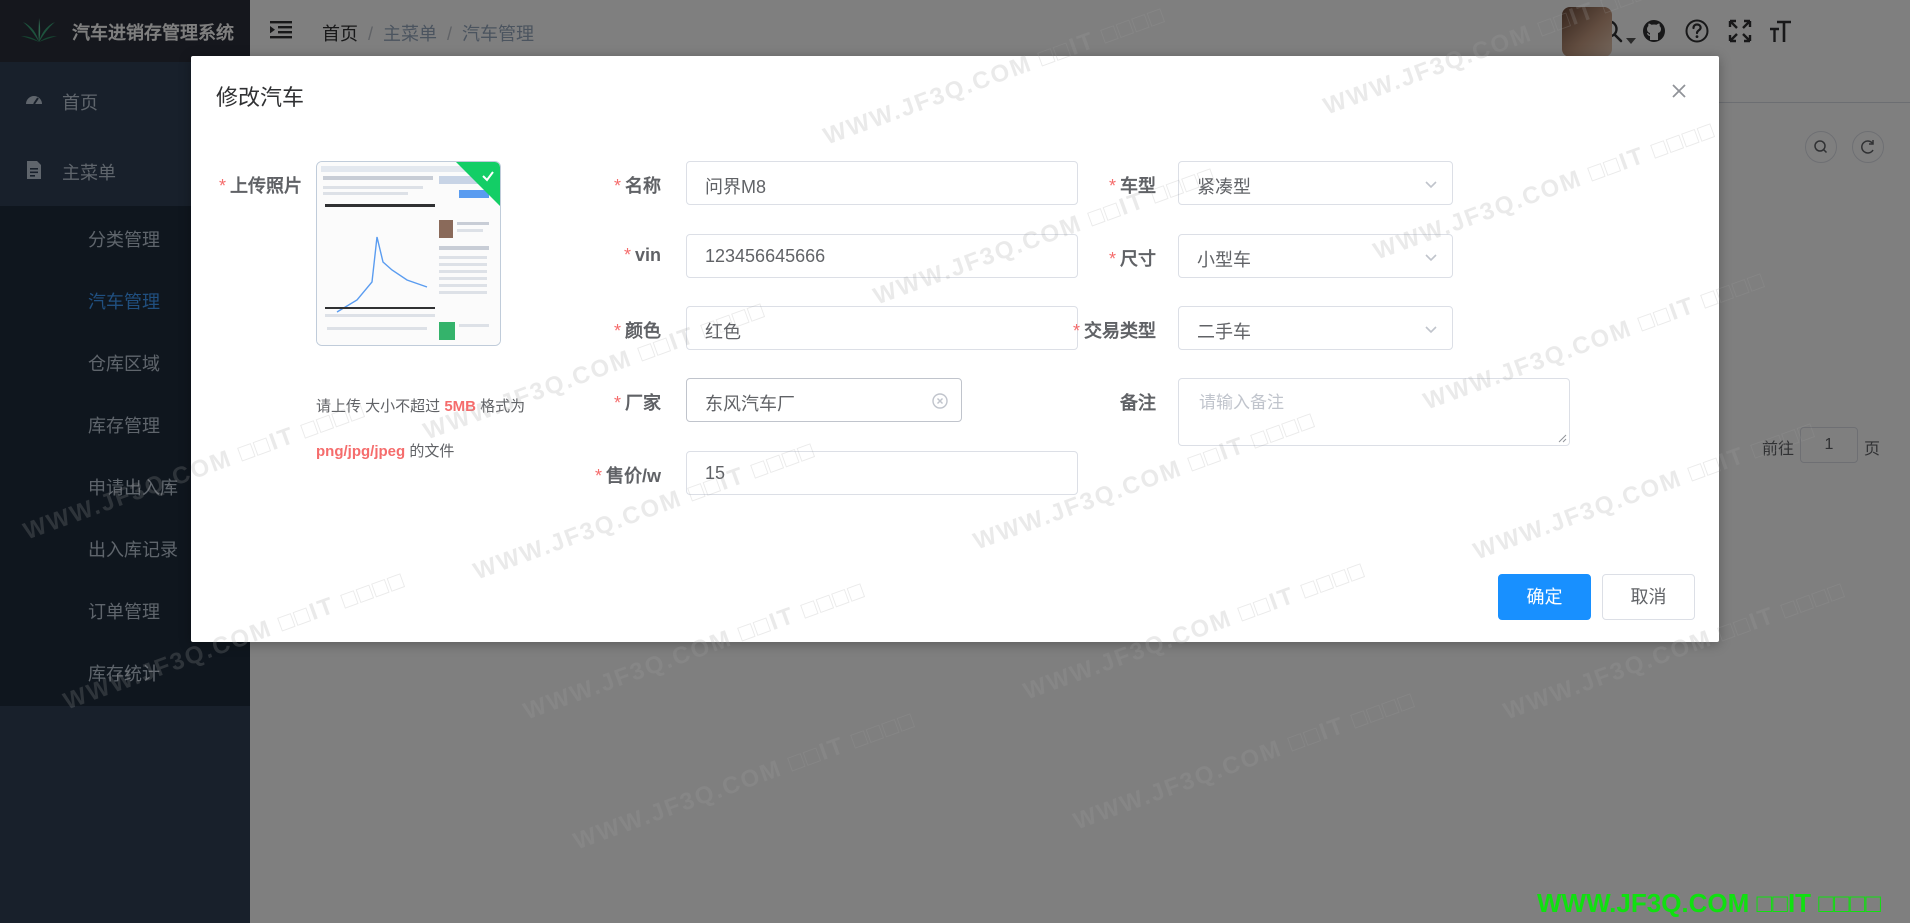 The height and width of the screenshot is (923, 1910). I want to click on confirm-button: 确定, so click(1544, 597).